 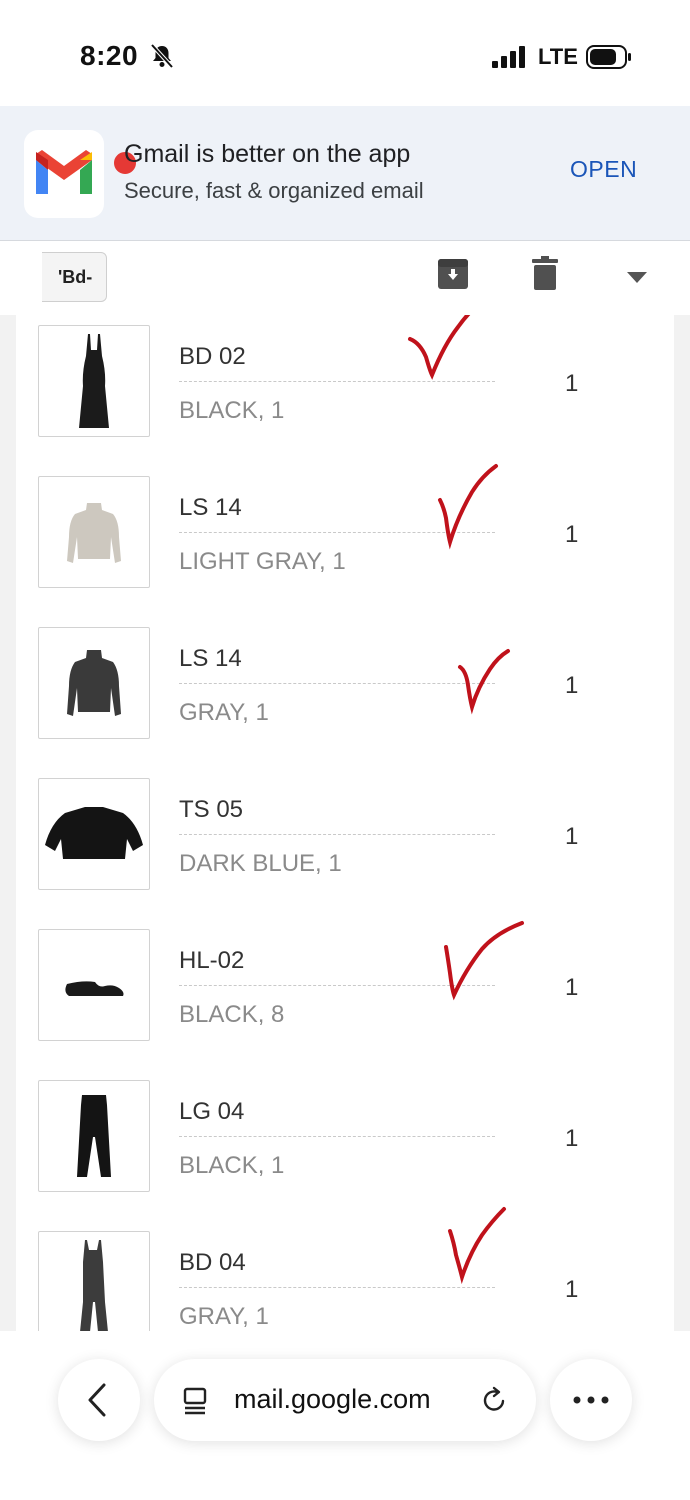 What do you see at coordinates (94, 988) in the screenshot?
I see `shoe-image` at bounding box center [94, 988].